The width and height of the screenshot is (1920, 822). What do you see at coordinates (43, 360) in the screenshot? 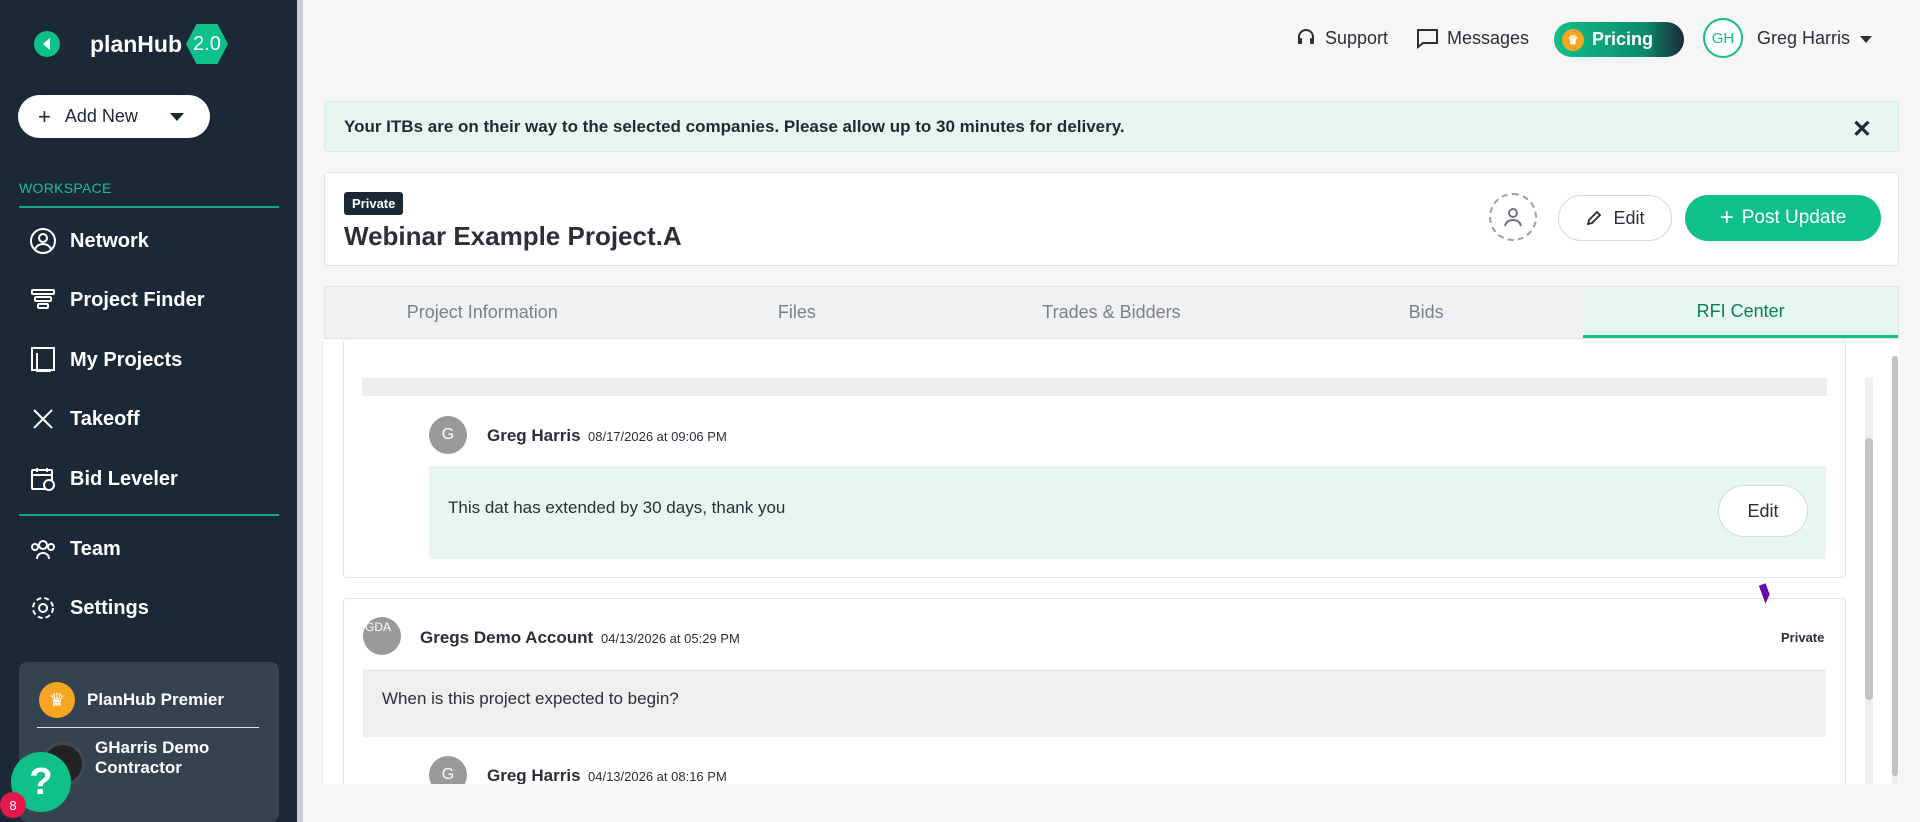
I see `documents-icon` at bounding box center [43, 360].